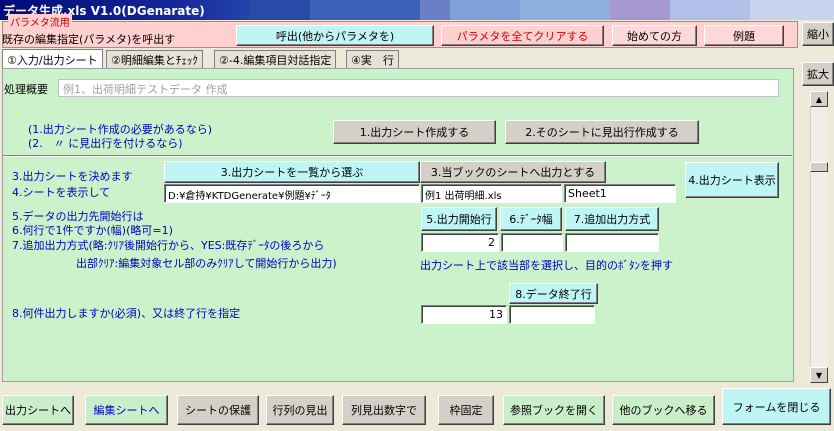 This screenshot has height=431, width=834. What do you see at coordinates (818, 34) in the screenshot?
I see `minimize-button: 縮小` at bounding box center [818, 34].